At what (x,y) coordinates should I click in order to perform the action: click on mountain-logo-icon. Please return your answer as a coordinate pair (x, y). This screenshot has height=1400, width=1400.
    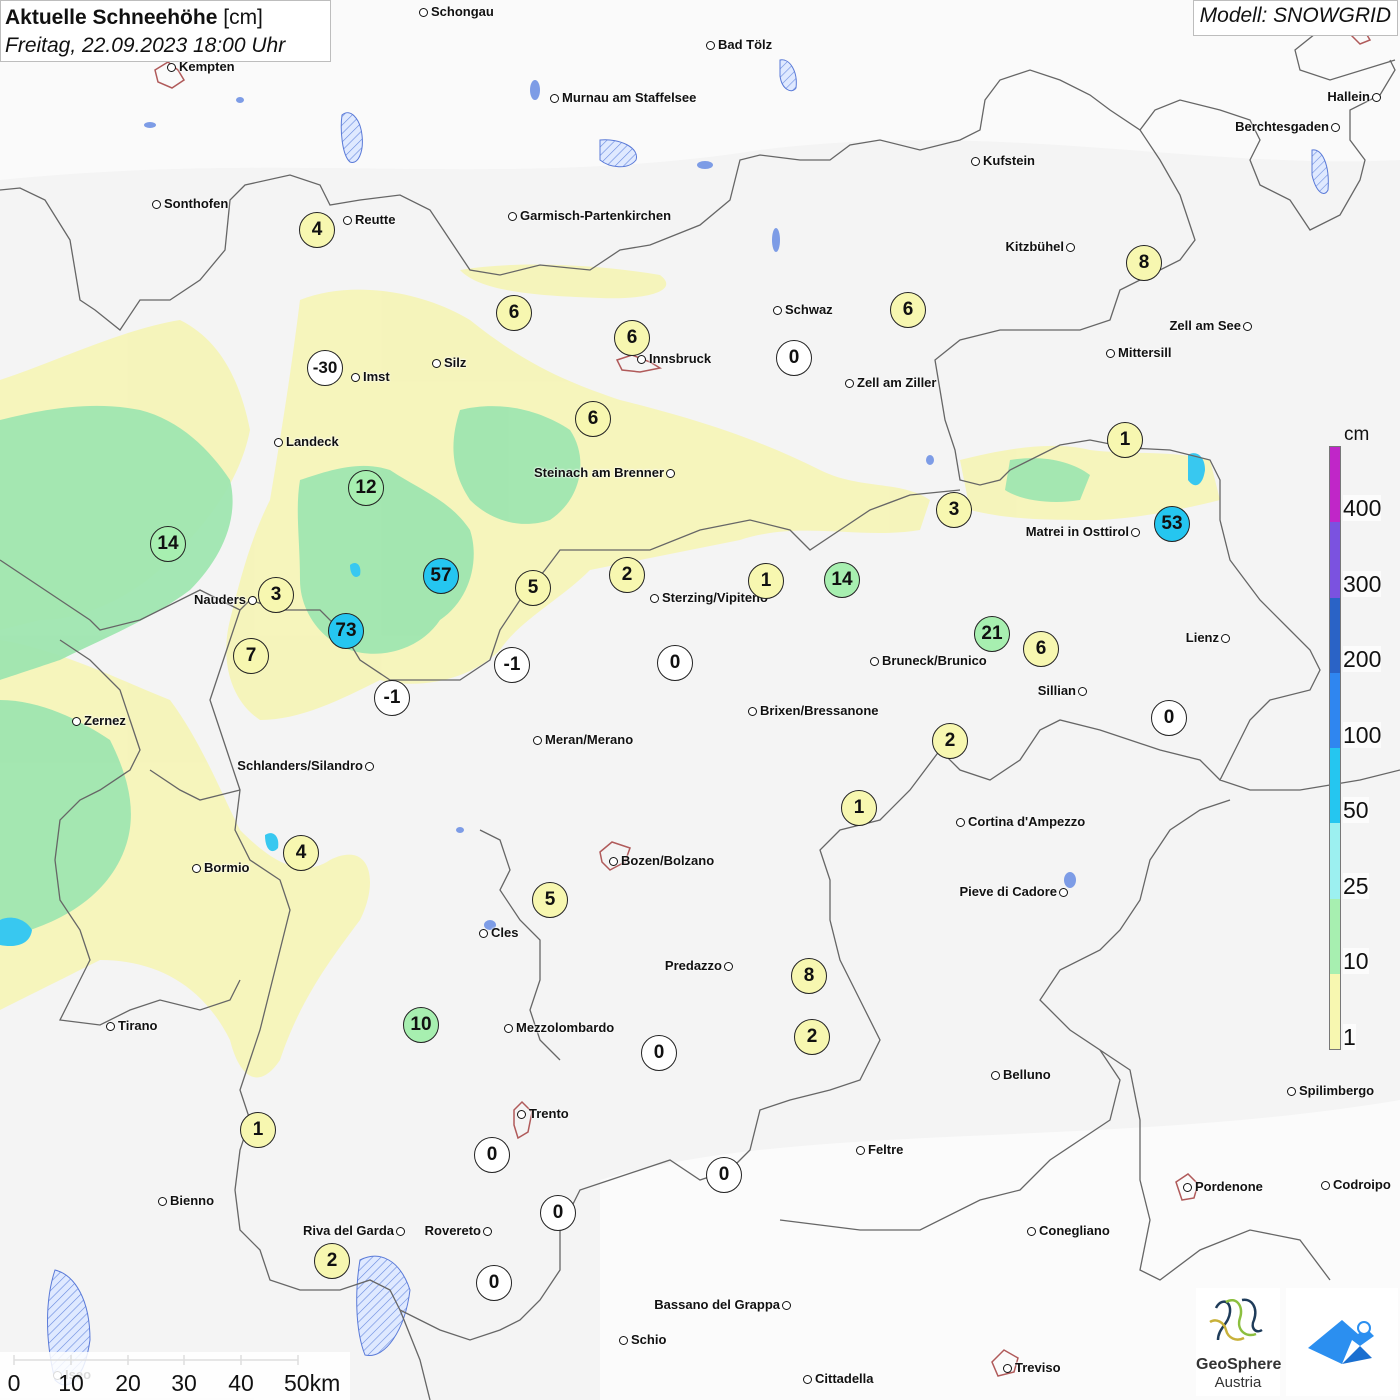
    Looking at the image, I should click on (1341, 1342).